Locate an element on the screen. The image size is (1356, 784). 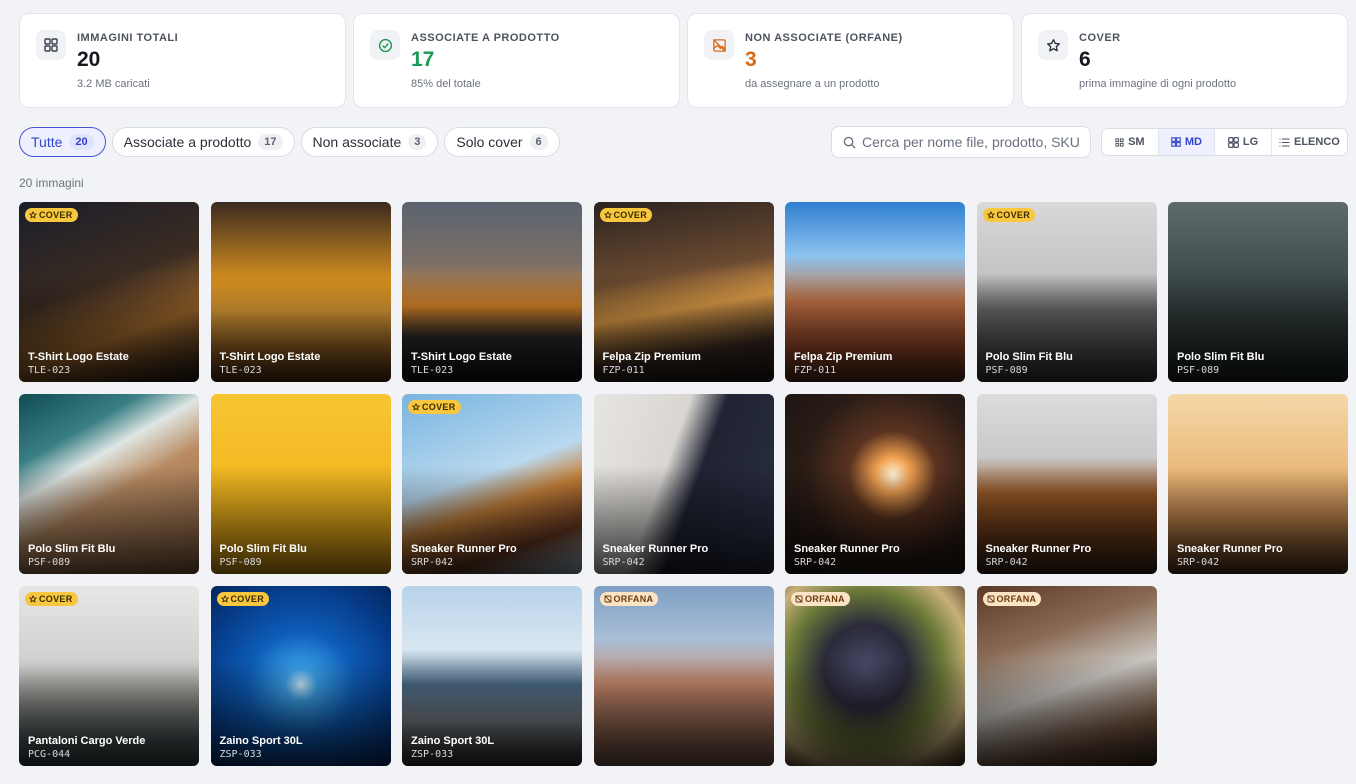
image-tile: COVER Polo Slim Fit Blu PSF-089 is located at coordinates (1066, 292).